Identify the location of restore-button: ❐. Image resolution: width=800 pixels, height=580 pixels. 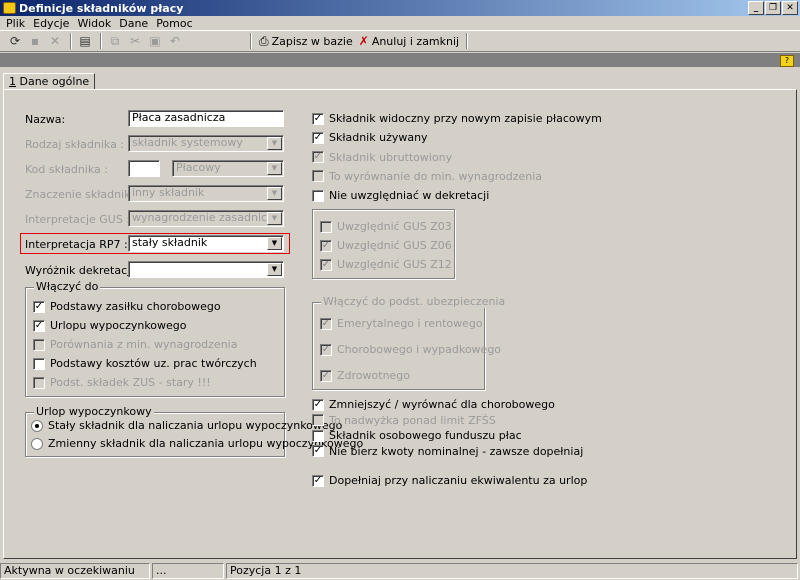
(773, 8).